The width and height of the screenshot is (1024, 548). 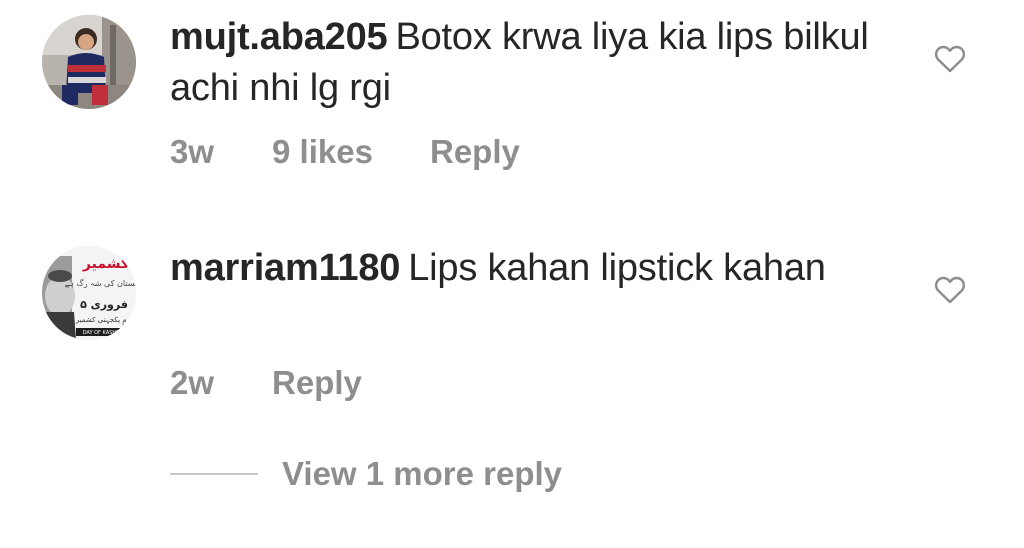 I want to click on avatar-date-text: ۵ فروری, so click(x=104, y=304).